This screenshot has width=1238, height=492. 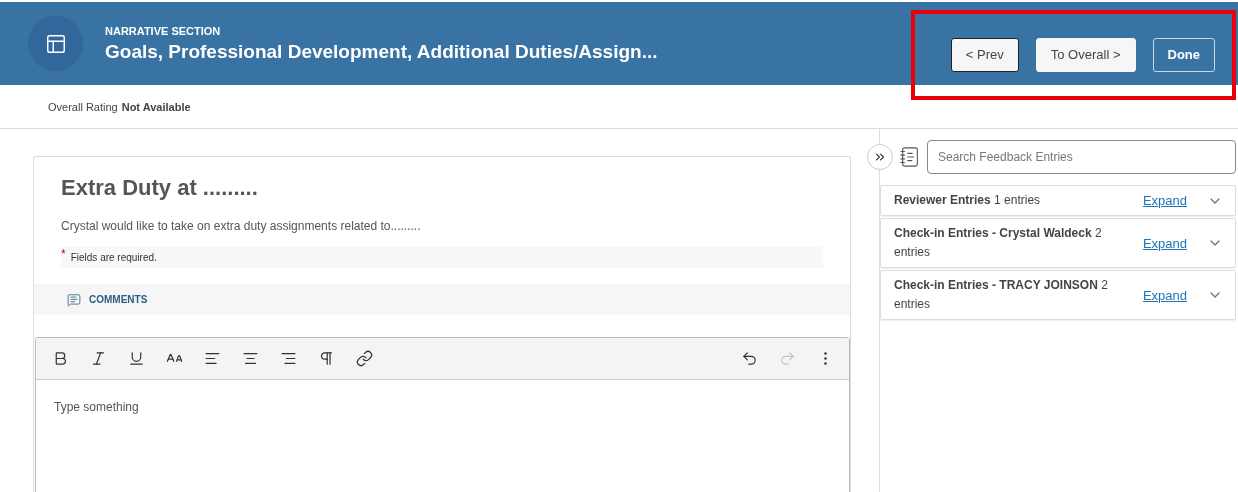 What do you see at coordinates (212, 358) in the screenshot?
I see `align-left-icon` at bounding box center [212, 358].